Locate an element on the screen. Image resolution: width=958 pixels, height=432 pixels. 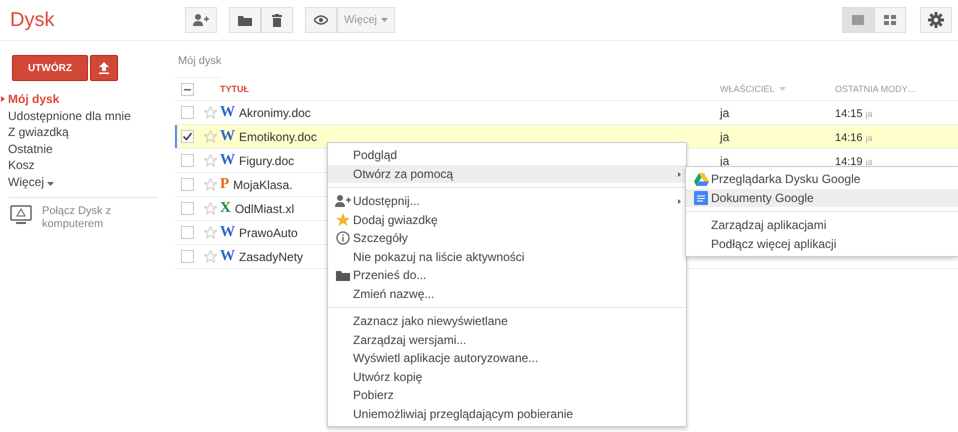
settings-icon is located at coordinates (936, 20).